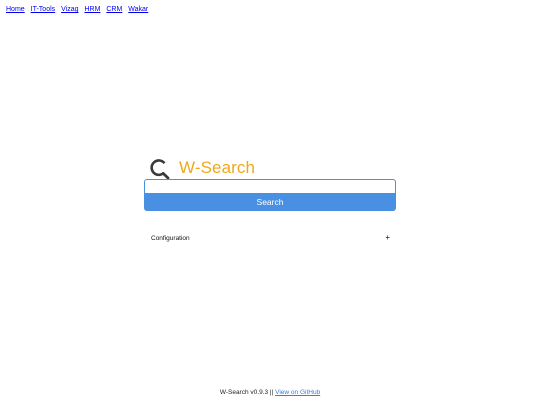 The width and height of the screenshot is (540, 405). Describe the element at coordinates (69, 9) in the screenshot. I see `nav-link-vizag: Vizag` at that location.